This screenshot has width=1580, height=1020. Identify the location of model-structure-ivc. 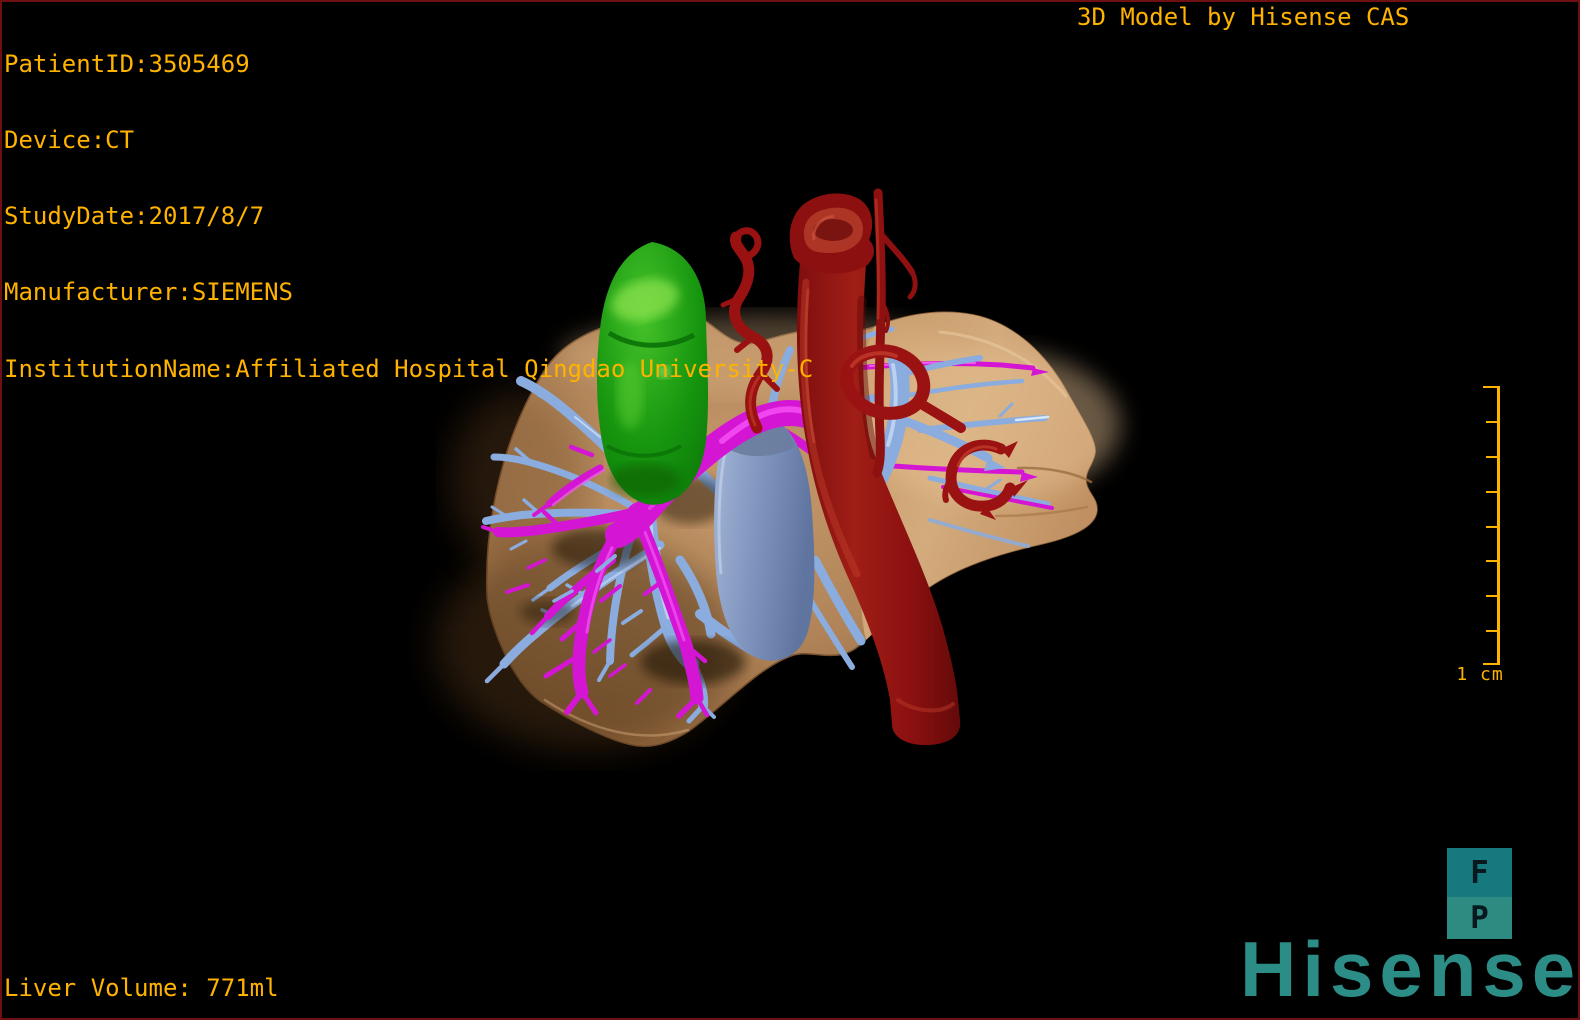
(764, 538).